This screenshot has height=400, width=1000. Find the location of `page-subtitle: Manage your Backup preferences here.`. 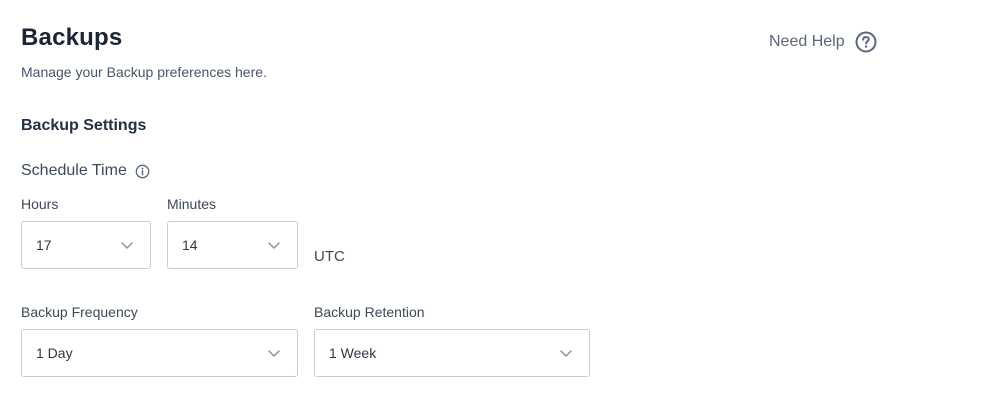

page-subtitle: Manage your Backup preferences here. is located at coordinates (144, 72).